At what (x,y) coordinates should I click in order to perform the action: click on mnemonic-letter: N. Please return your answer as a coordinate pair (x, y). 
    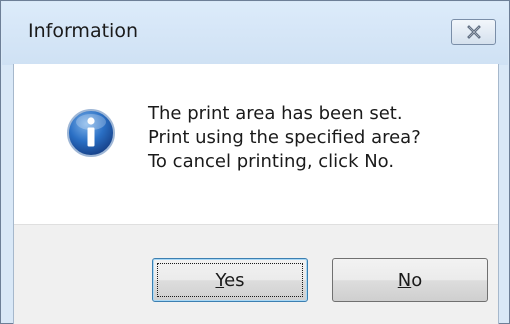
    Looking at the image, I should click on (404, 280).